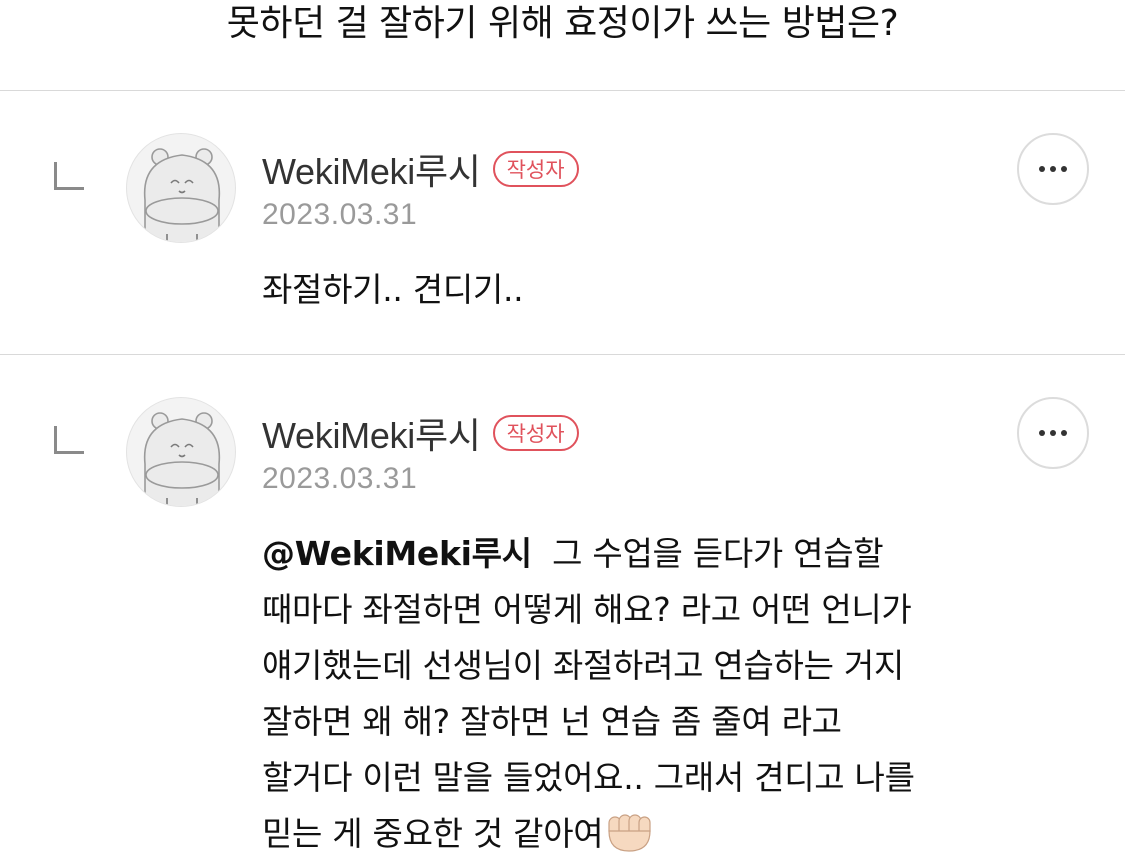  Describe the element at coordinates (629, 833) in the screenshot. I see `fist-emoji-icon` at that location.